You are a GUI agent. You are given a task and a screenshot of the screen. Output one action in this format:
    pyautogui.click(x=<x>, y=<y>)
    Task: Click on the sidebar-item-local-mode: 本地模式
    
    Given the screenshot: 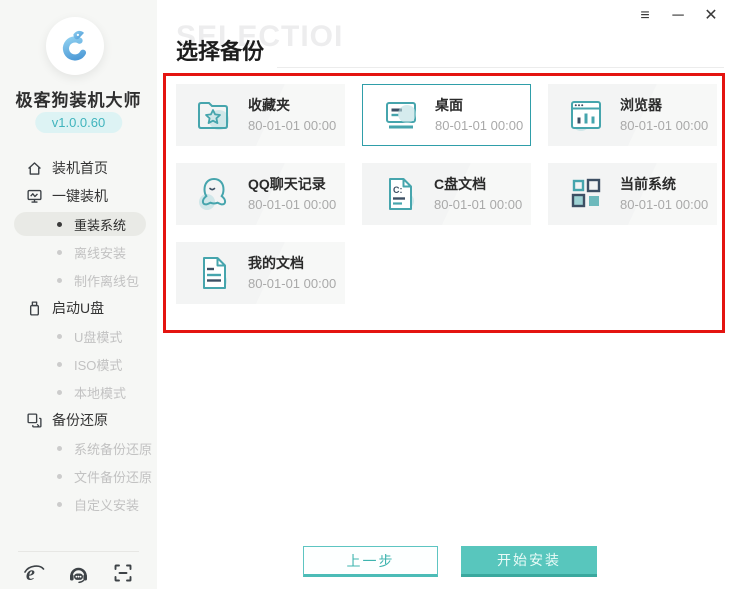 What is the action you would take?
    pyautogui.click(x=78, y=392)
    